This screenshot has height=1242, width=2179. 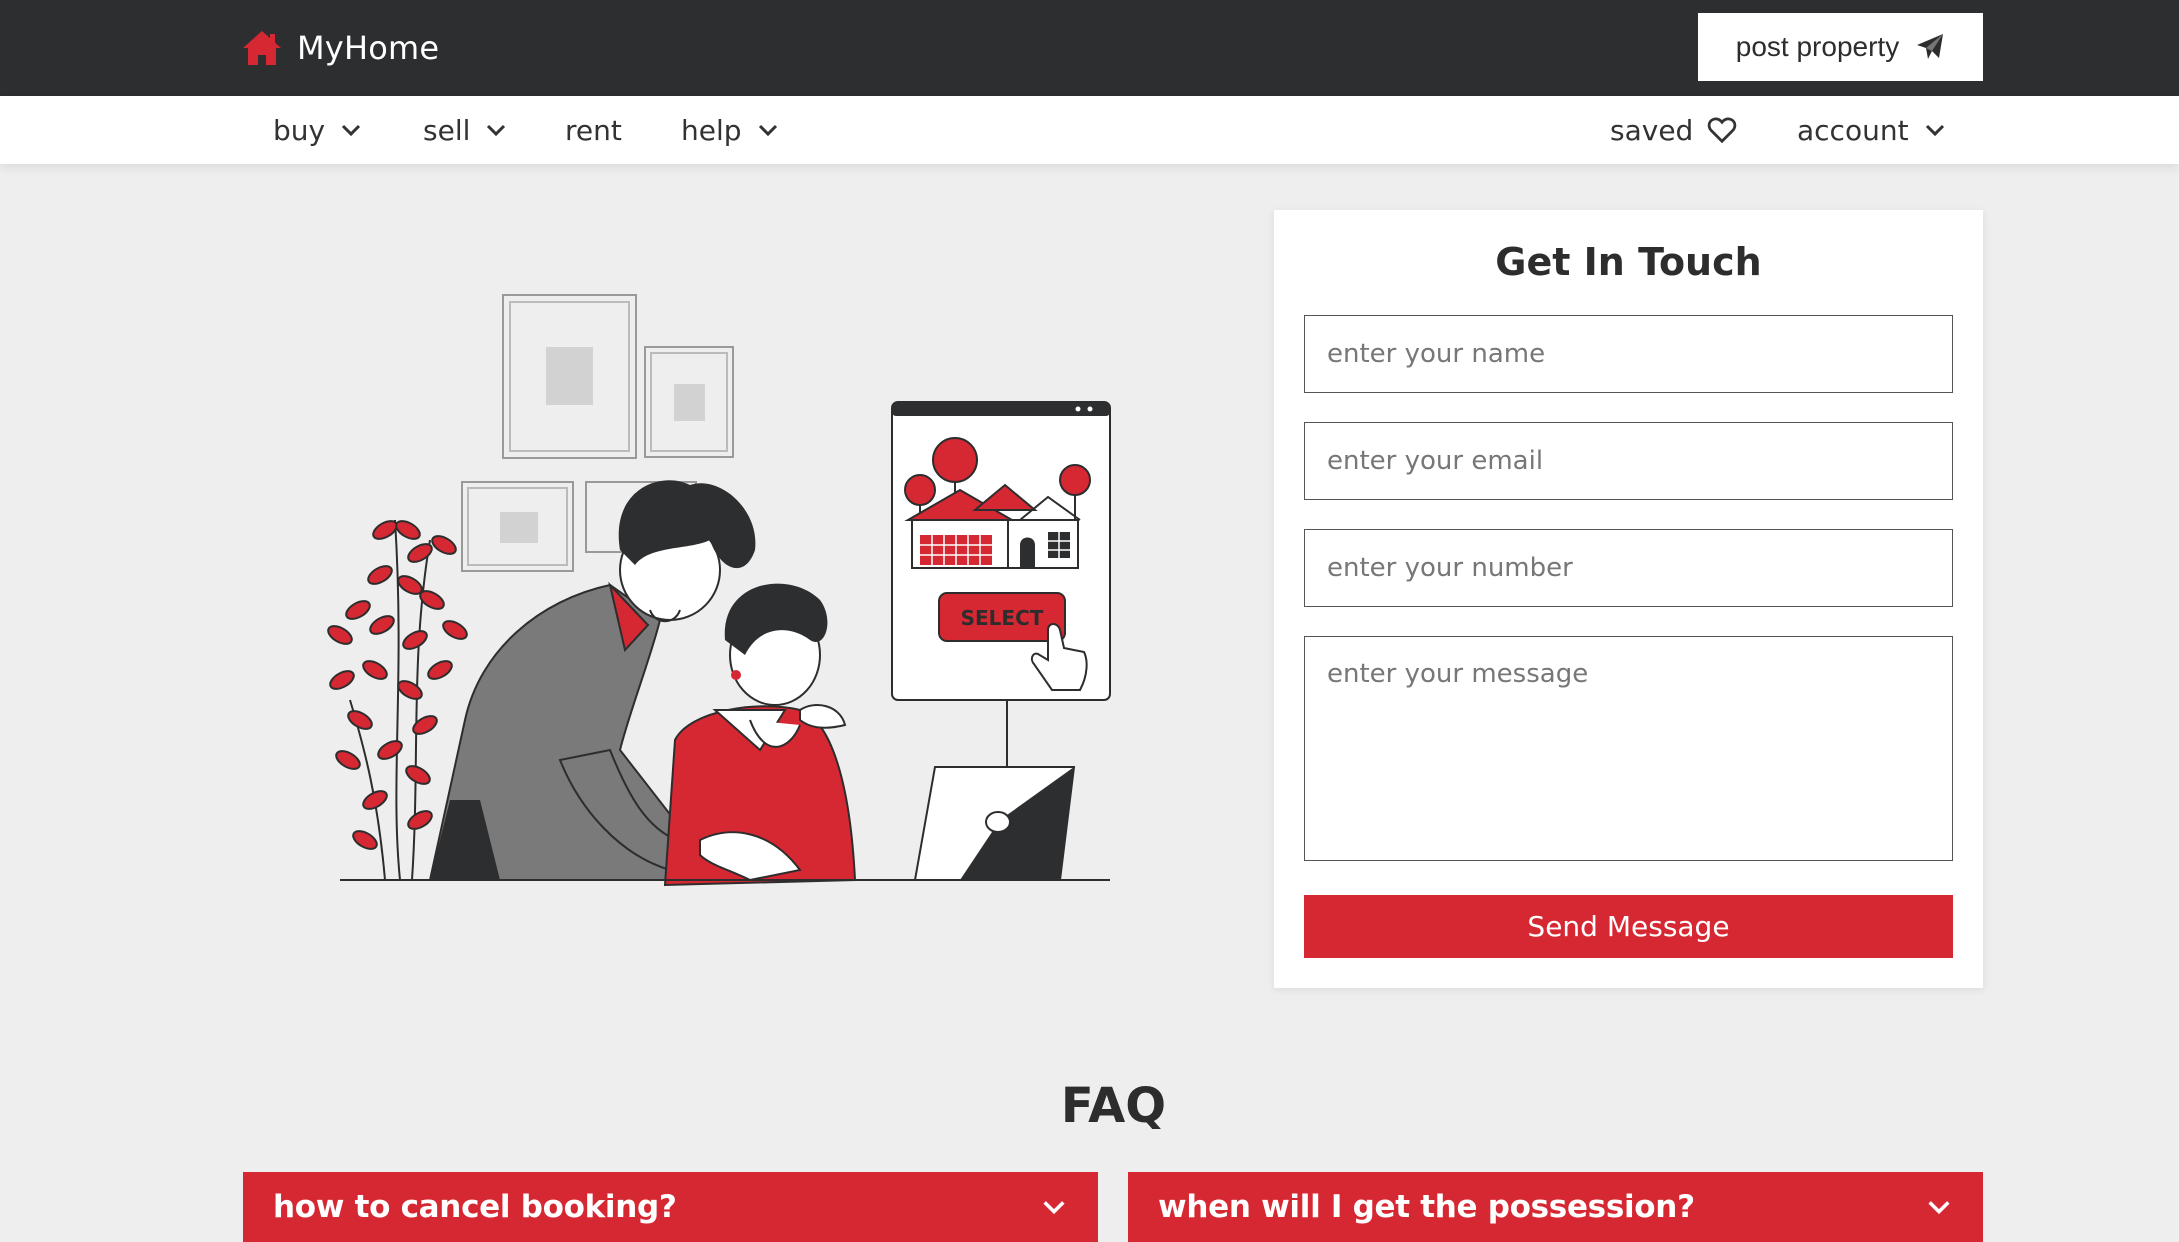 What do you see at coordinates (1628, 748) in the screenshot?
I see `message-textarea` at bounding box center [1628, 748].